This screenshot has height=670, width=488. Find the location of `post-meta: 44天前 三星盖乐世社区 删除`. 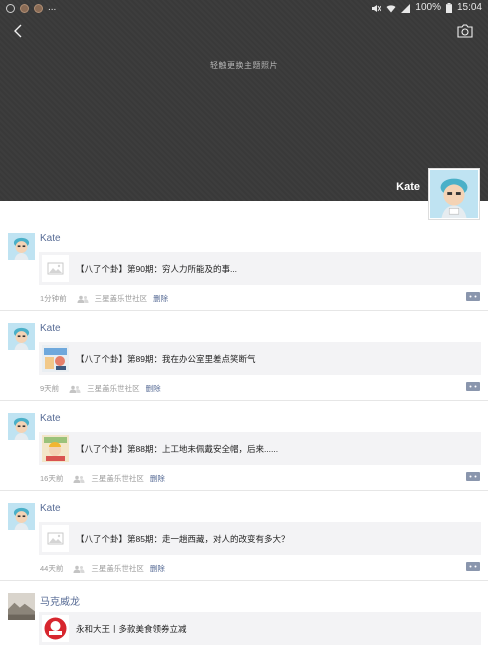

post-meta: 44天前 三星盖乐世社区 删除 is located at coordinates (102, 568).